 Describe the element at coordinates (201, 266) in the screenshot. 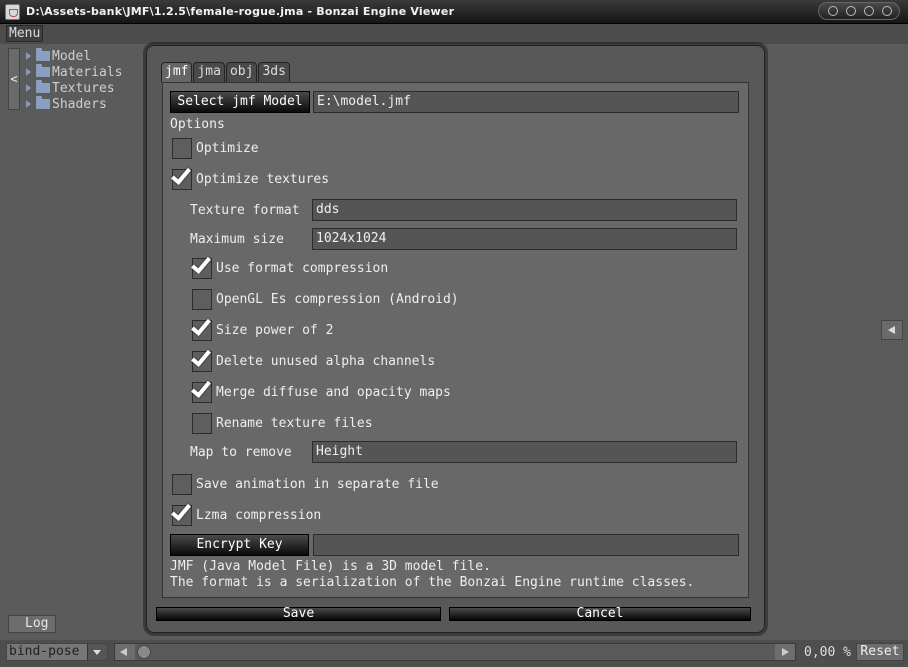

I see `use-format-compression-checkbox` at that location.